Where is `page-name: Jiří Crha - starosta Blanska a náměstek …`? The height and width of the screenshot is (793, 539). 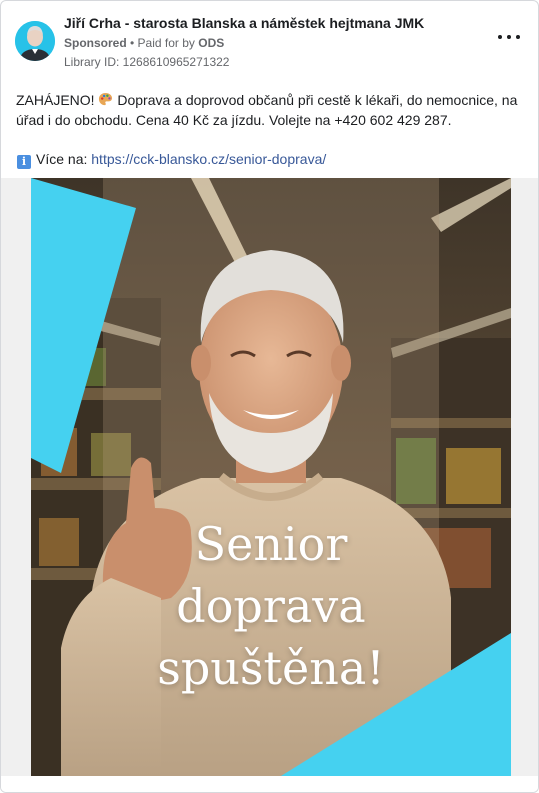
page-name: Jiří Crha - starosta Blanska a náměstek … is located at coordinates (244, 23).